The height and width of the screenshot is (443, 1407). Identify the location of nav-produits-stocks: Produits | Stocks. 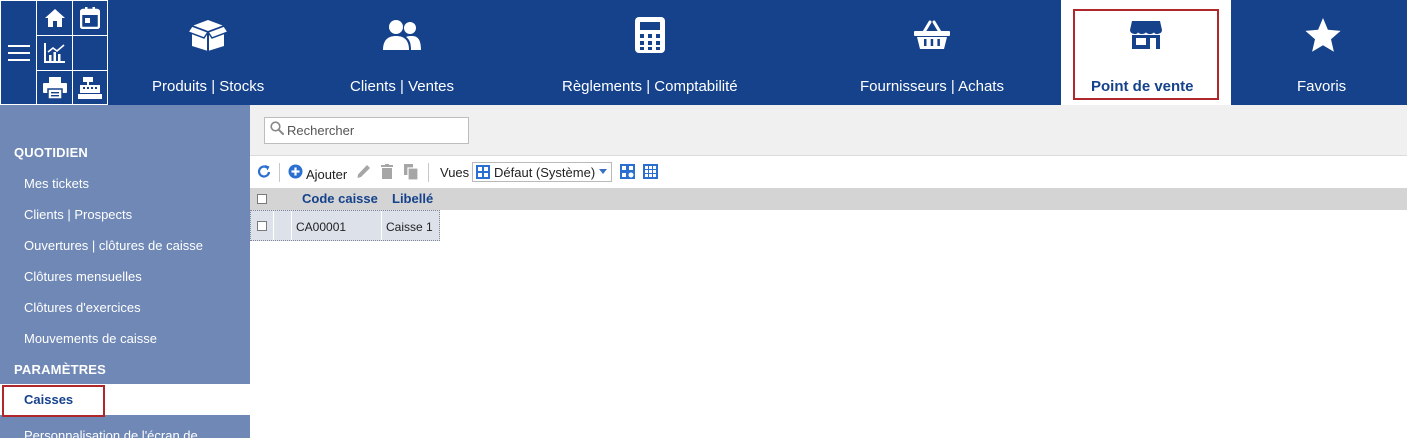
(208, 52).